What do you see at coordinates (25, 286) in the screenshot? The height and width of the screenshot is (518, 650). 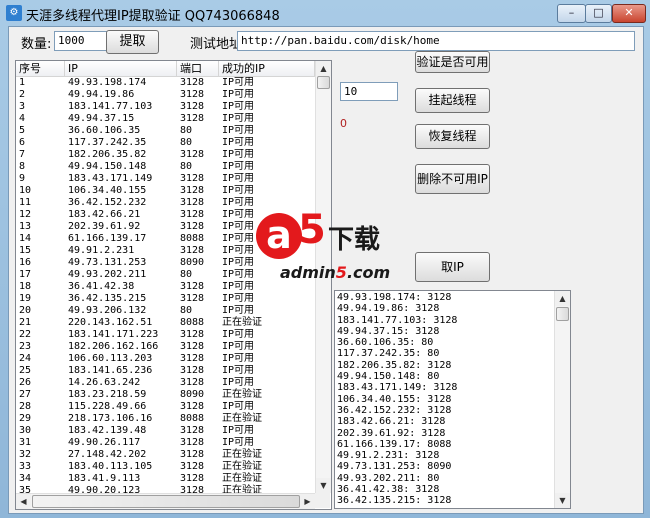 I see `cell-index: 18` at bounding box center [25, 286].